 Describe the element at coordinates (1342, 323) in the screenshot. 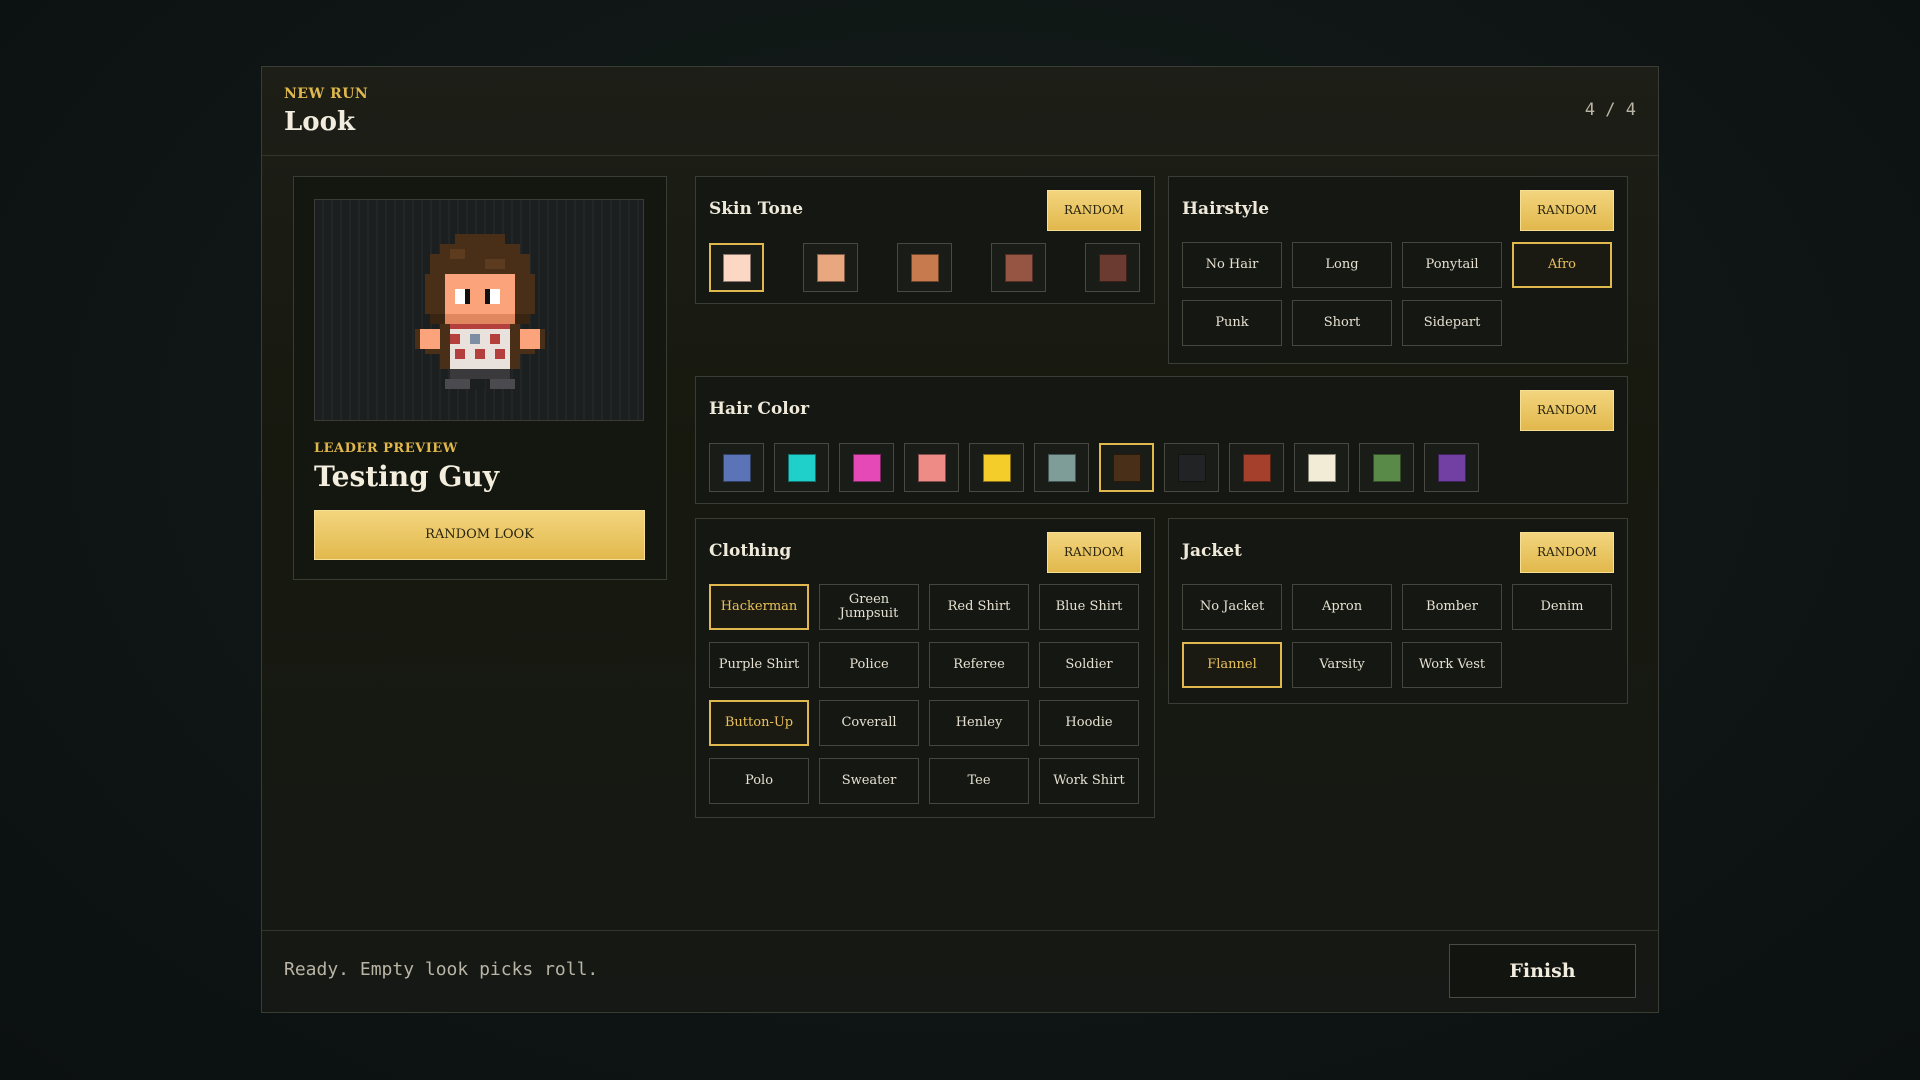

I see `hairstyle-option-short: Short` at that location.